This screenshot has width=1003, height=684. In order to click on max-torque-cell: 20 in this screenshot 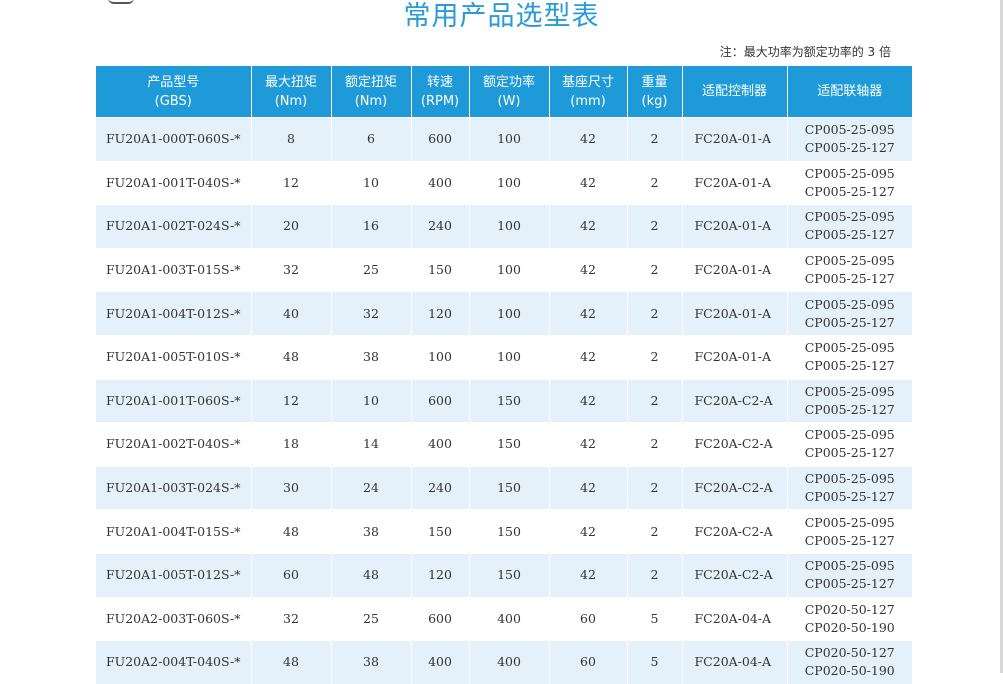, I will do `click(291, 226)`.